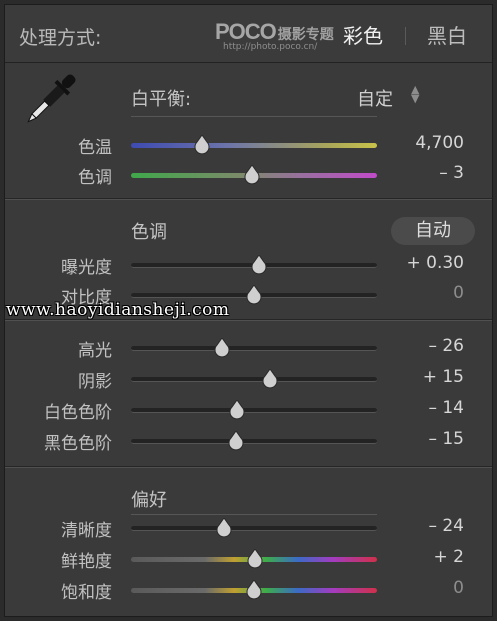 This screenshot has height=621, width=497. What do you see at coordinates (446, 408) in the screenshot?
I see `whites-value: – 14` at bounding box center [446, 408].